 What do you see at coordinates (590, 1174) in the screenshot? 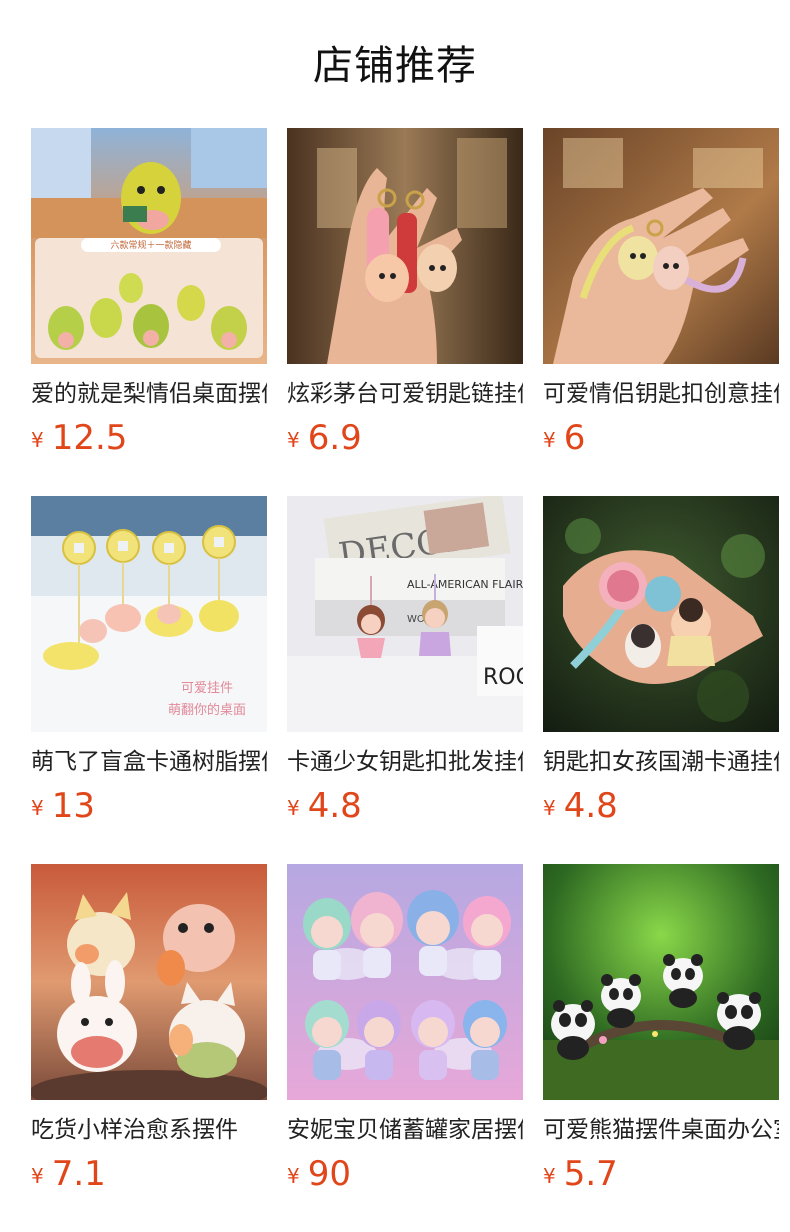
I see `price-amount: 5.7` at bounding box center [590, 1174].